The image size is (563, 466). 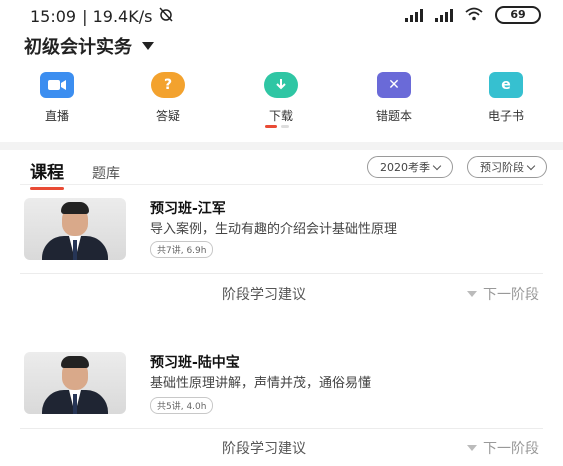 What do you see at coordinates (53, 16) in the screenshot?
I see `status-time: 15:09` at bounding box center [53, 16].